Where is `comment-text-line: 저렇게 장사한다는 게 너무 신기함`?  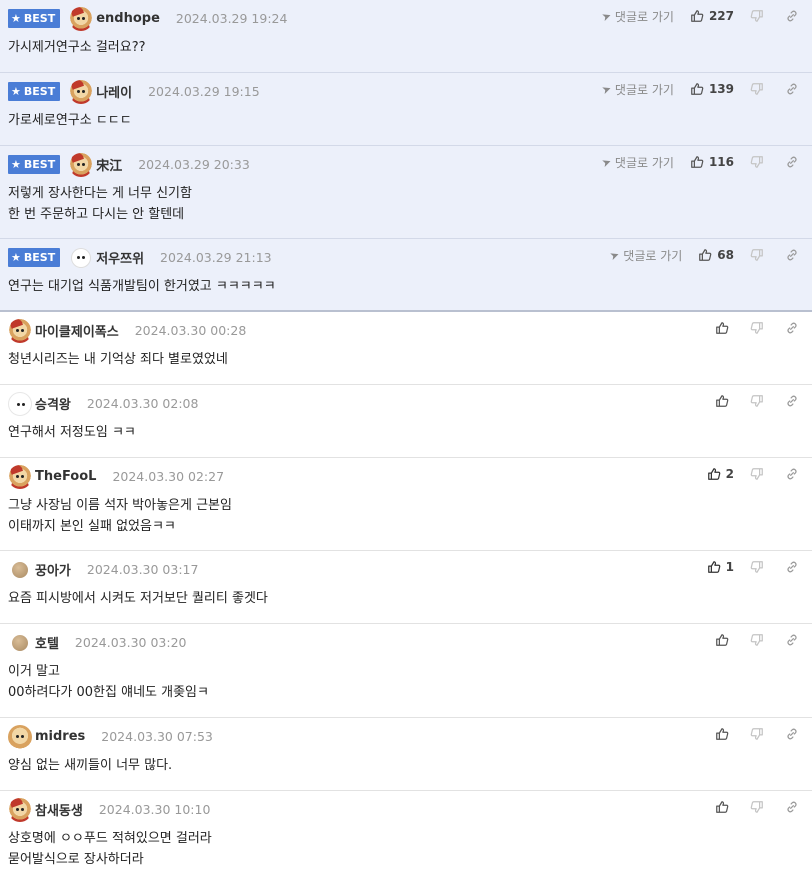 comment-text-line: 저렇게 장사한다는 게 너무 신기함 is located at coordinates (100, 193).